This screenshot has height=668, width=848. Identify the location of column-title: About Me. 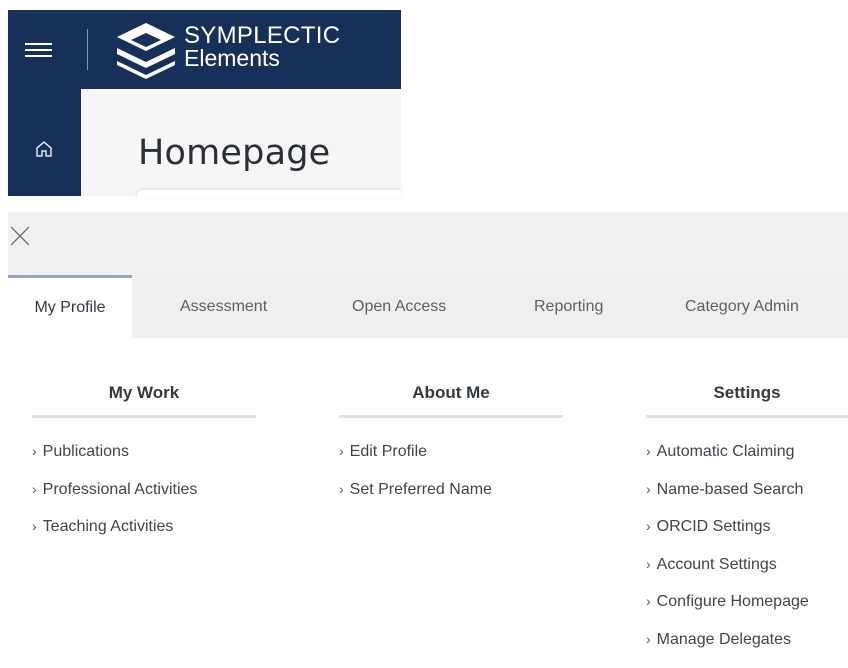
(451, 393).